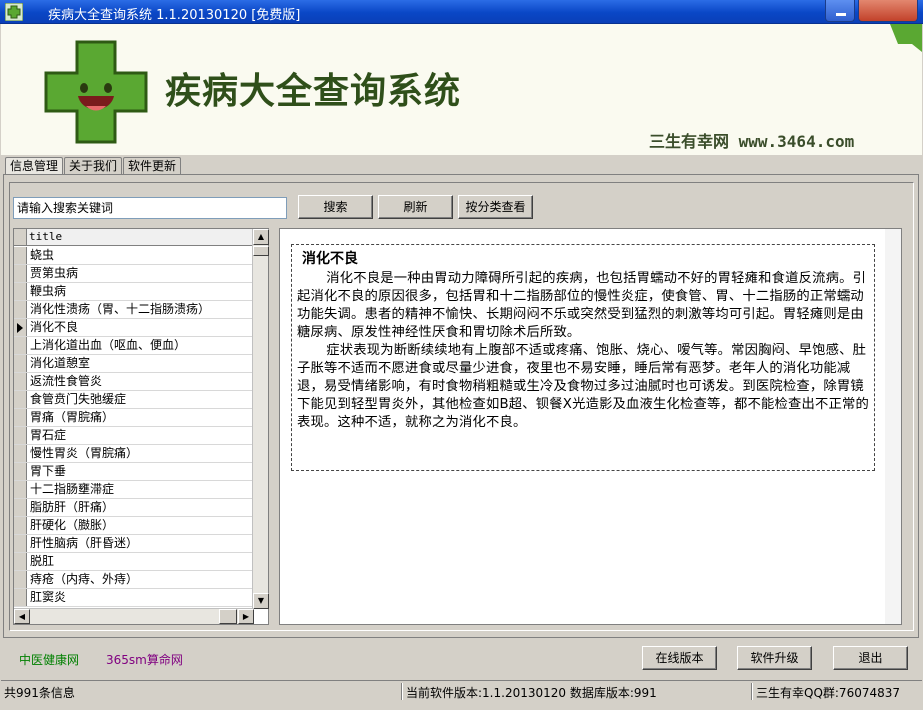 The image size is (923, 710). What do you see at coordinates (42, 255) in the screenshot?
I see `list-item-label: 蛲虫` at bounding box center [42, 255].